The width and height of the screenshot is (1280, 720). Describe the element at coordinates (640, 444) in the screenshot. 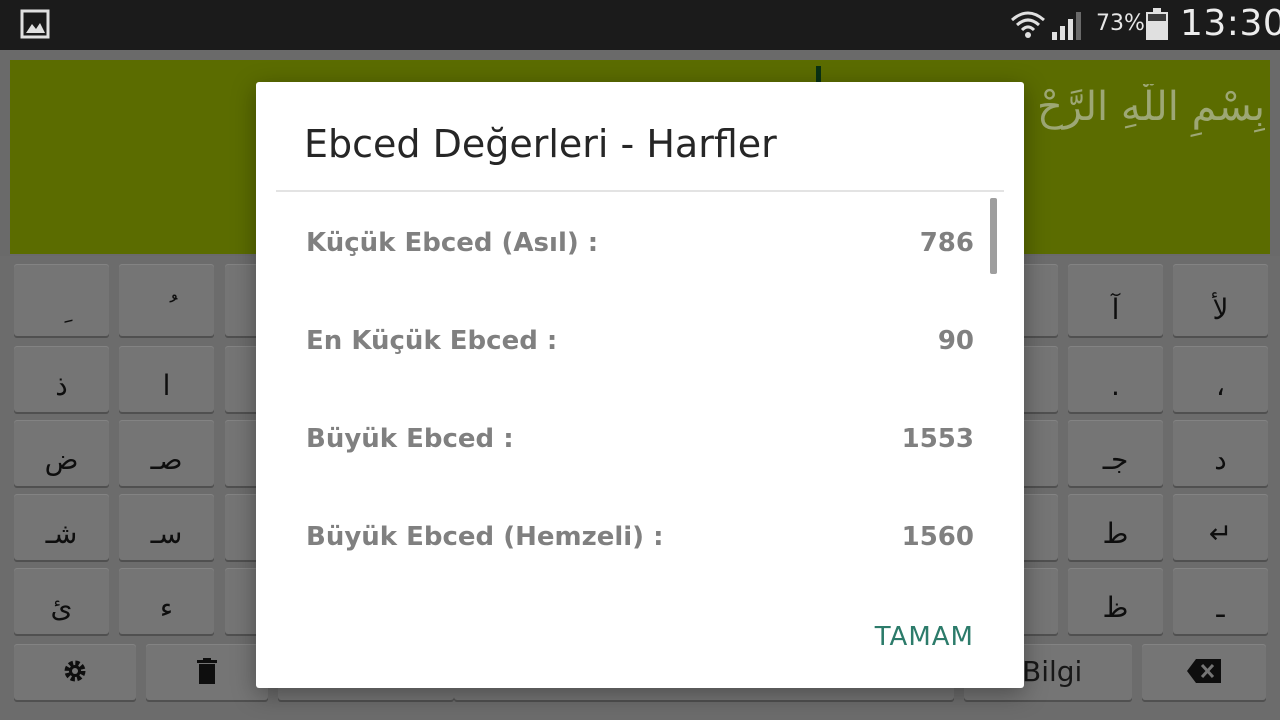

I see `list-item: Büyük Ebced : 1553` at that location.